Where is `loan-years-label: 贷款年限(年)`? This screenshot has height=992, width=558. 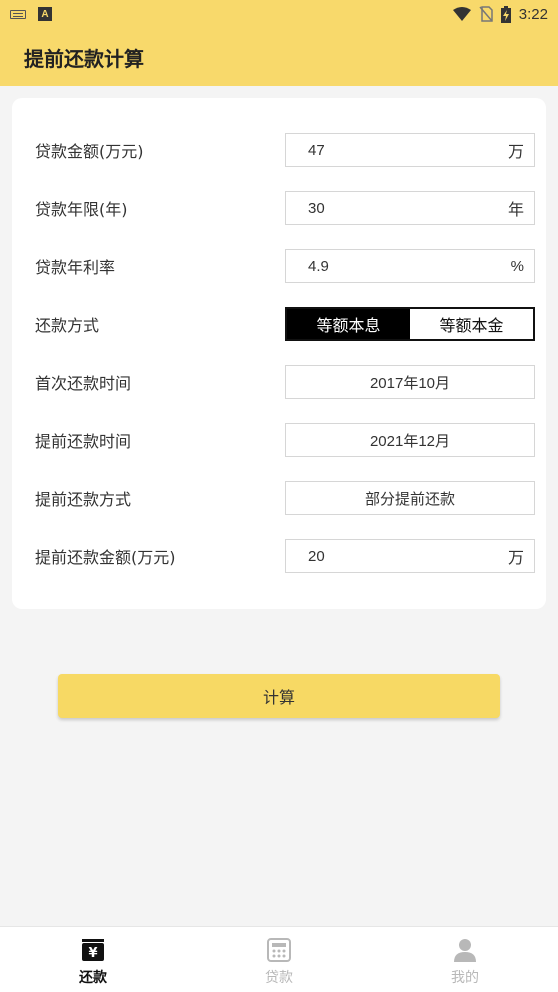
loan-years-label: 贷款年限(年) is located at coordinates (81, 209).